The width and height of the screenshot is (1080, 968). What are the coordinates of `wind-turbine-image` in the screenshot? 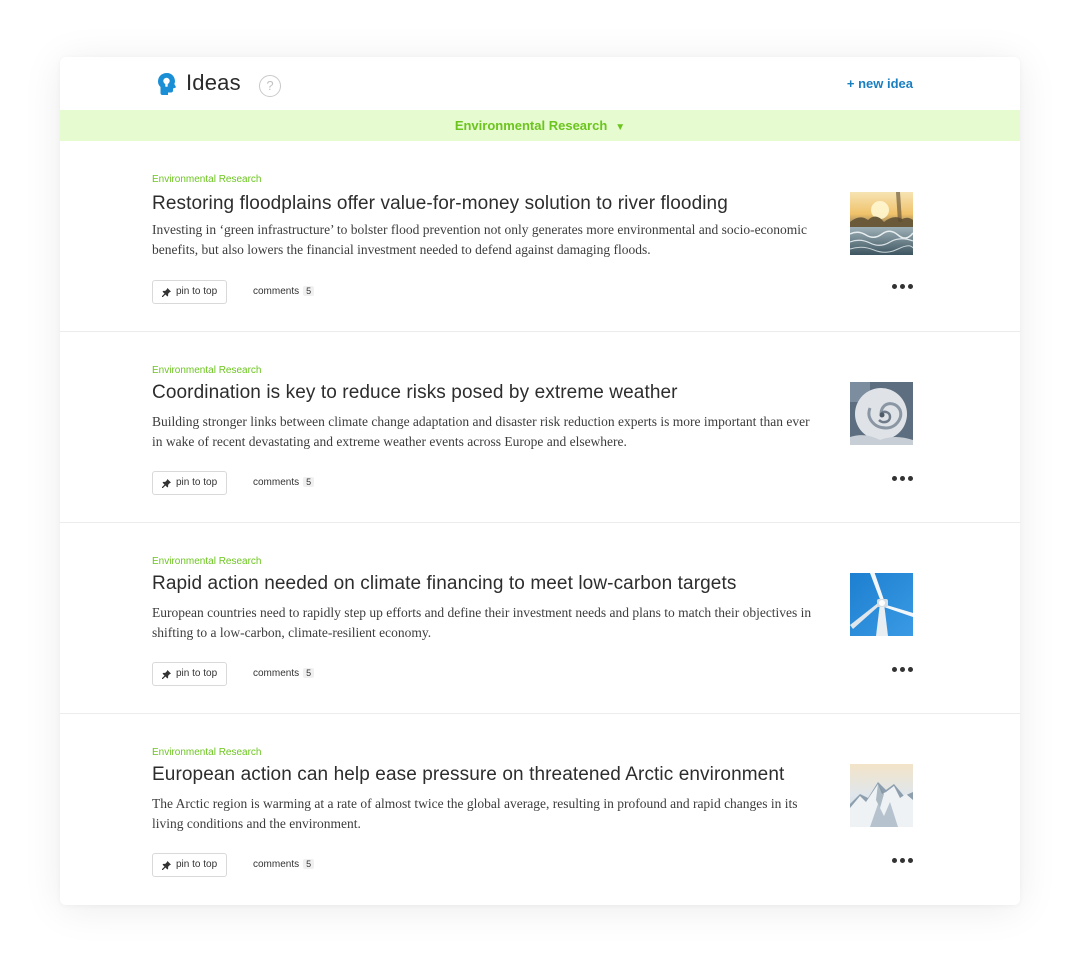 It's located at (881, 604).